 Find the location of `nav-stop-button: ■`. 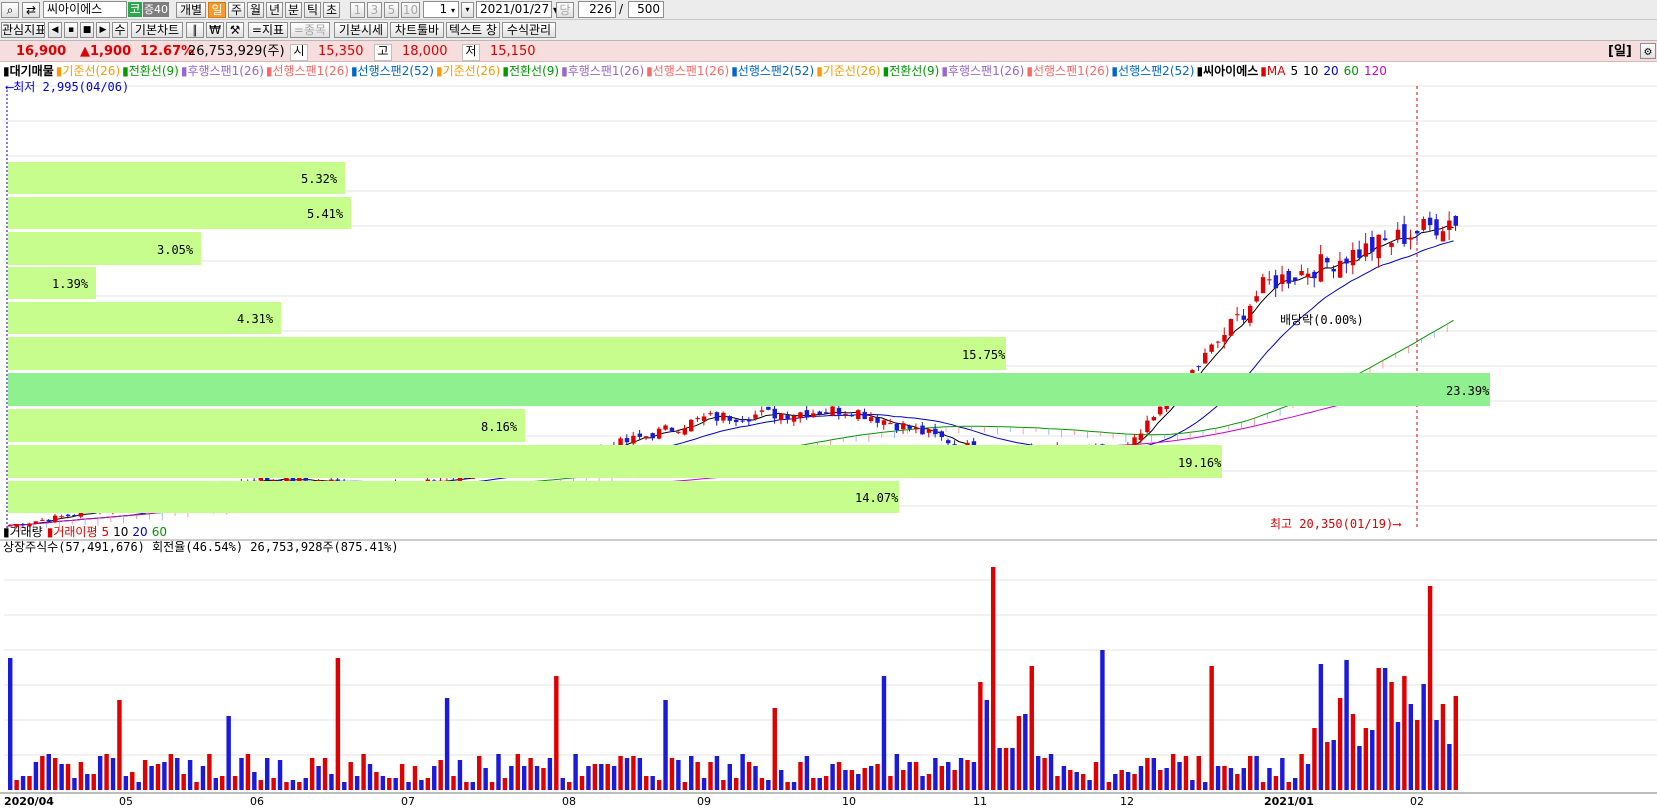

nav-stop-button: ■ is located at coordinates (87, 30).